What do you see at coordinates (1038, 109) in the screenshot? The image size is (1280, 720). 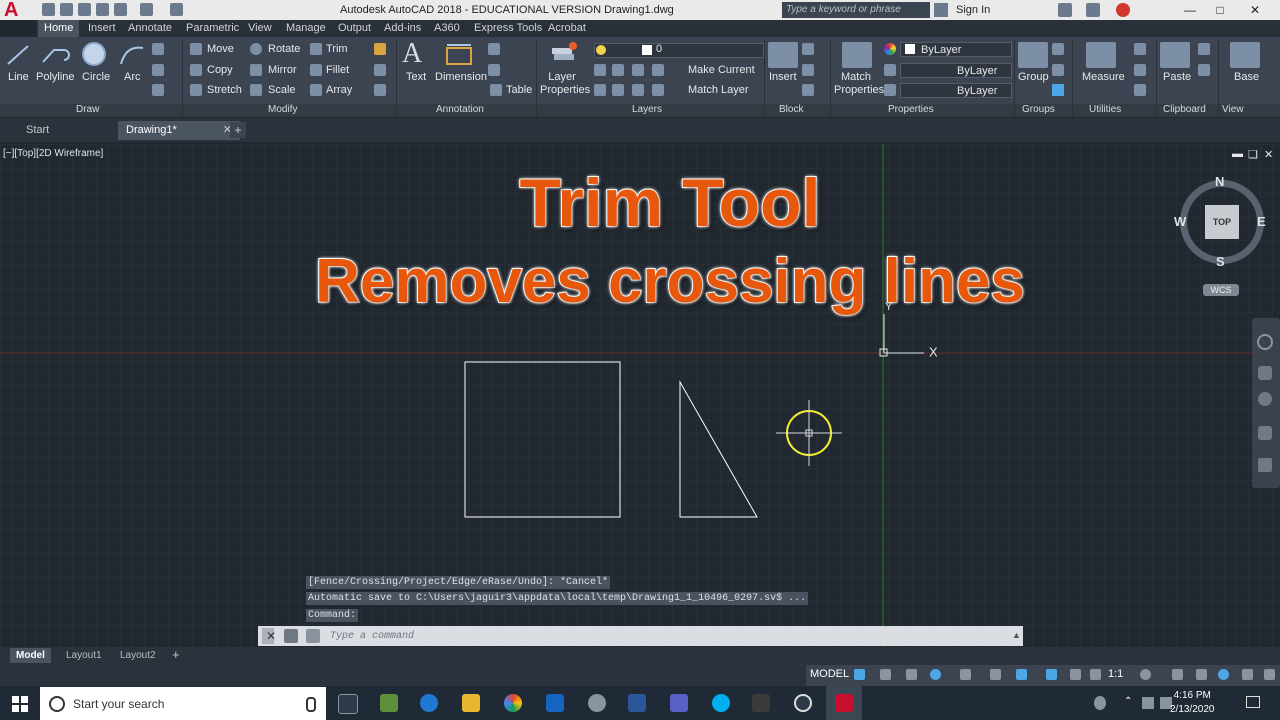 I see `groups-panel-title: Groups` at bounding box center [1038, 109].